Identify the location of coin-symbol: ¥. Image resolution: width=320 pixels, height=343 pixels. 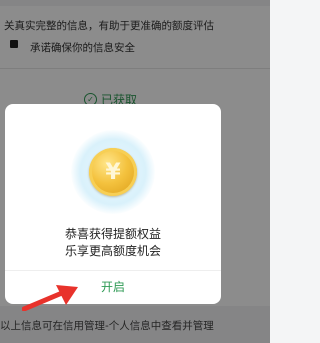
(113, 172).